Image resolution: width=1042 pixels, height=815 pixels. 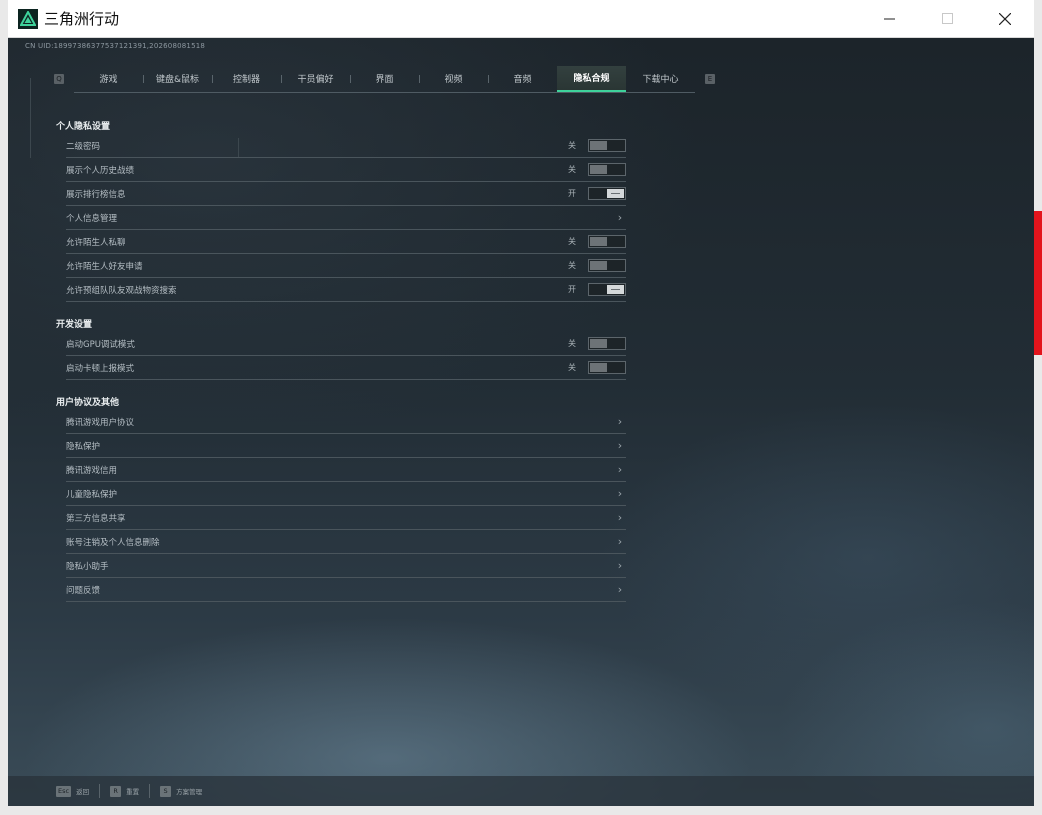 What do you see at coordinates (96, 194) in the screenshot?
I see `setting-label: 展示排行榜信息` at bounding box center [96, 194].